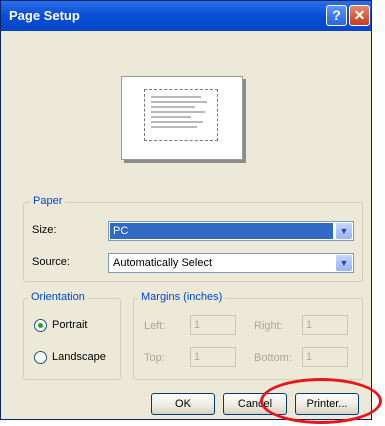 Image resolution: width=385 pixels, height=426 pixels. What do you see at coordinates (183, 404) in the screenshot?
I see `ok-button: OK` at bounding box center [183, 404].